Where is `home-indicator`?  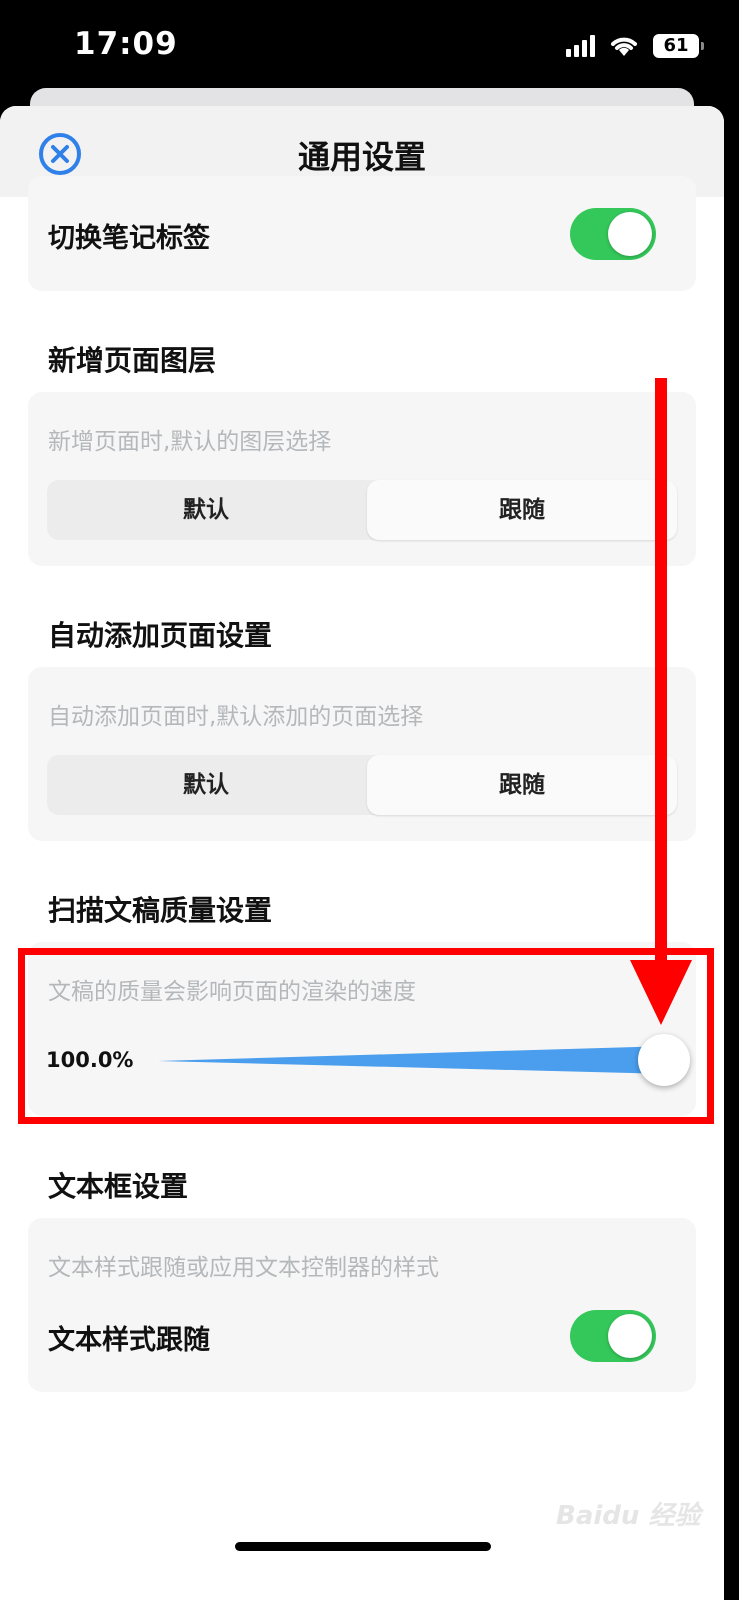 home-indicator is located at coordinates (363, 1546).